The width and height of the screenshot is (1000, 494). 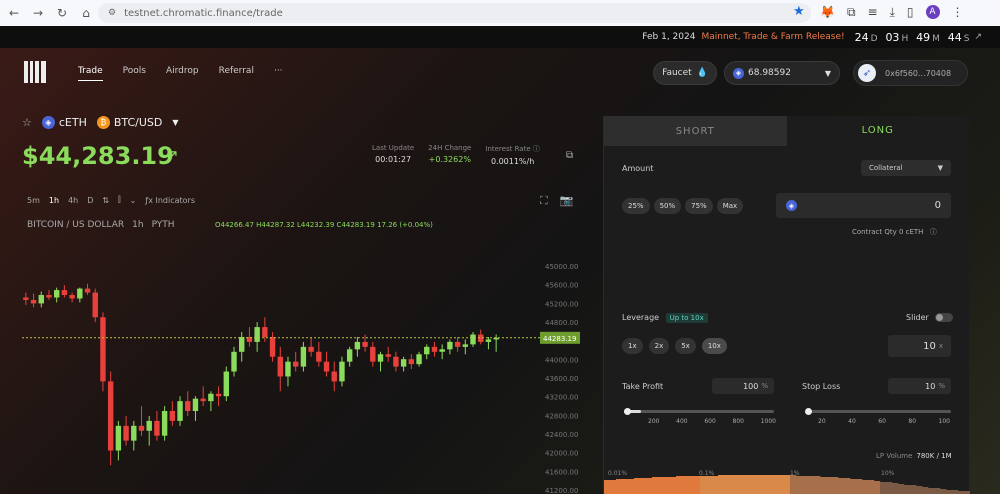 I want to click on home-icon: ⌂, so click(x=86, y=13).